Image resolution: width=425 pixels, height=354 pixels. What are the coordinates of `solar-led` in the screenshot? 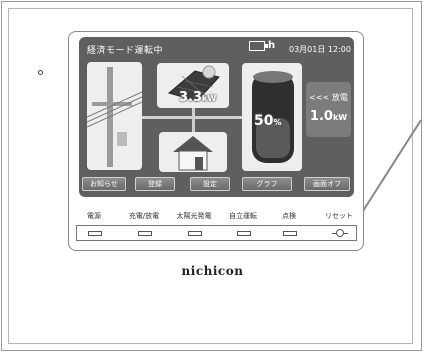 It's located at (195, 233).